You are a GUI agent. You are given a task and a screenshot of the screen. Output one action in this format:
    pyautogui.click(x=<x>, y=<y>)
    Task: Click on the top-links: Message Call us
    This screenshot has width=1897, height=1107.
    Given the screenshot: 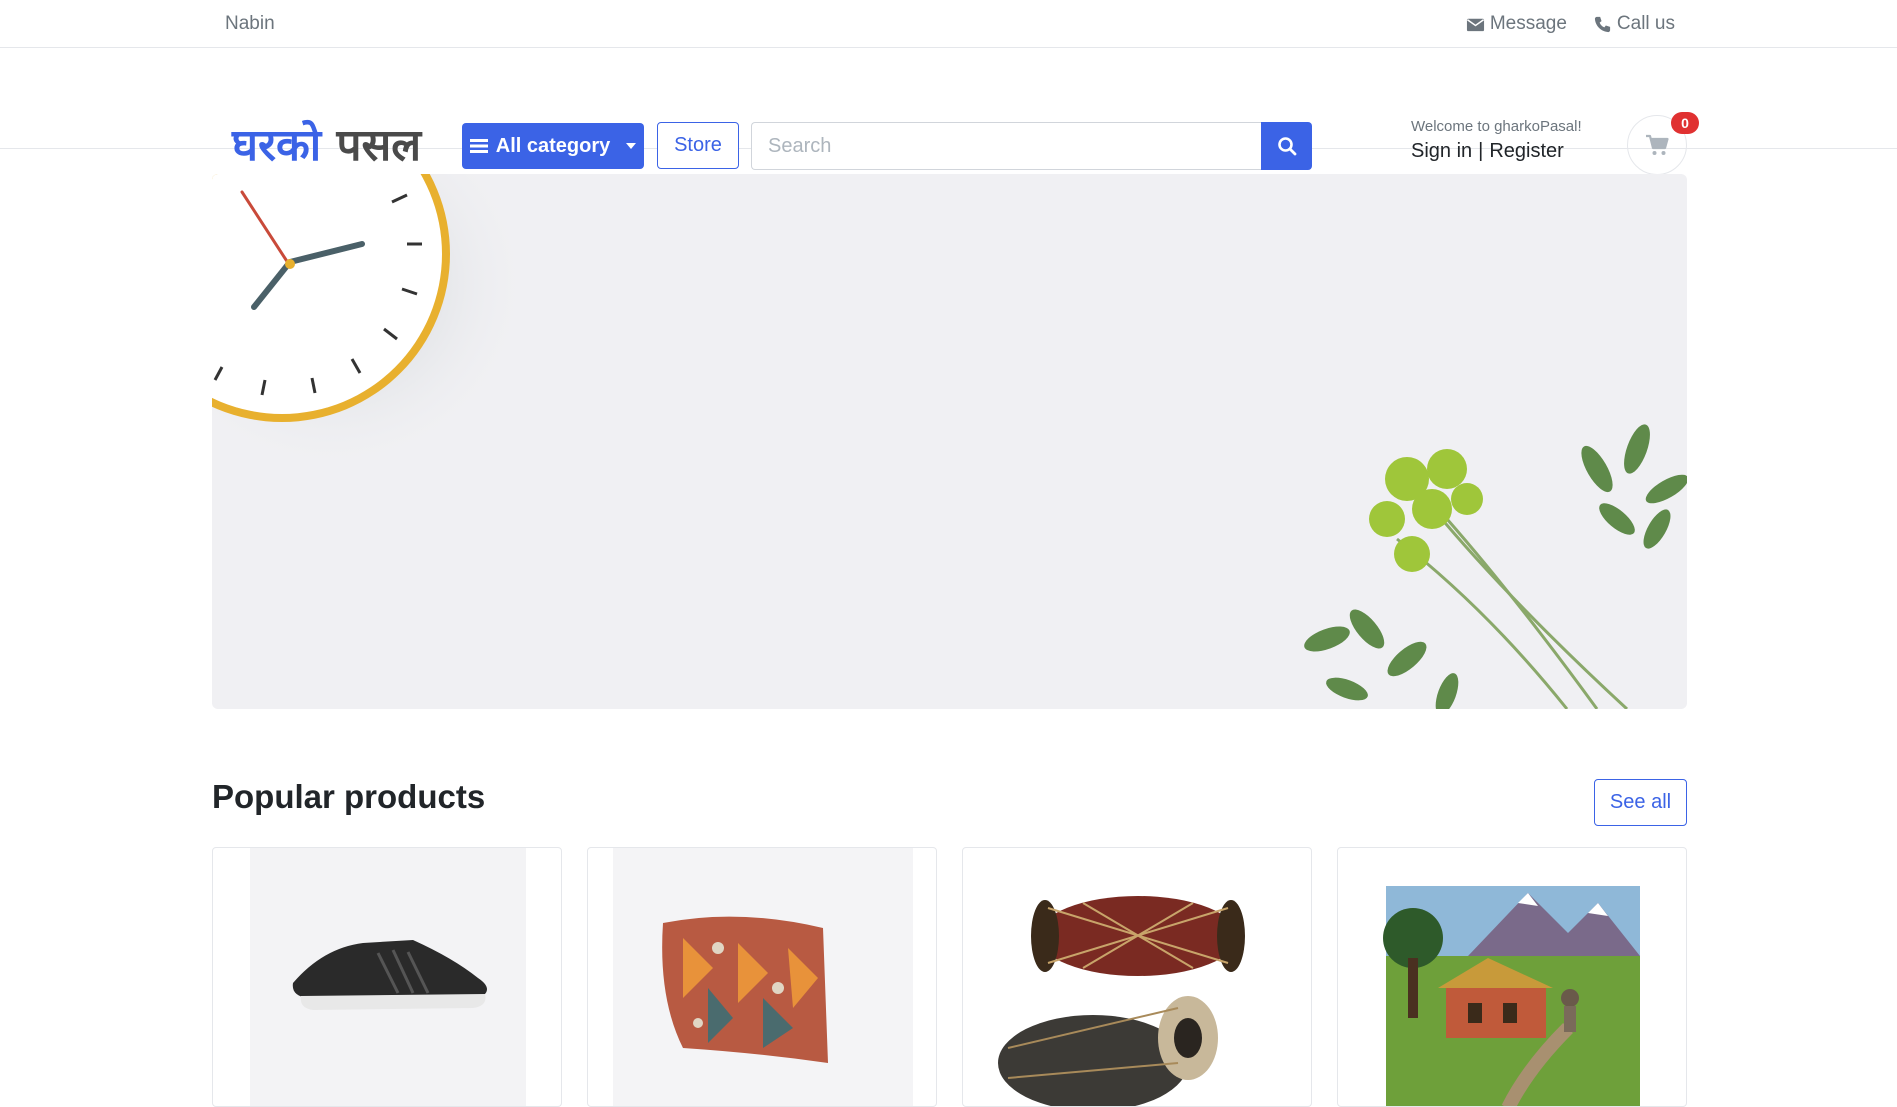 What is the action you would take?
    pyautogui.click(x=1570, y=24)
    